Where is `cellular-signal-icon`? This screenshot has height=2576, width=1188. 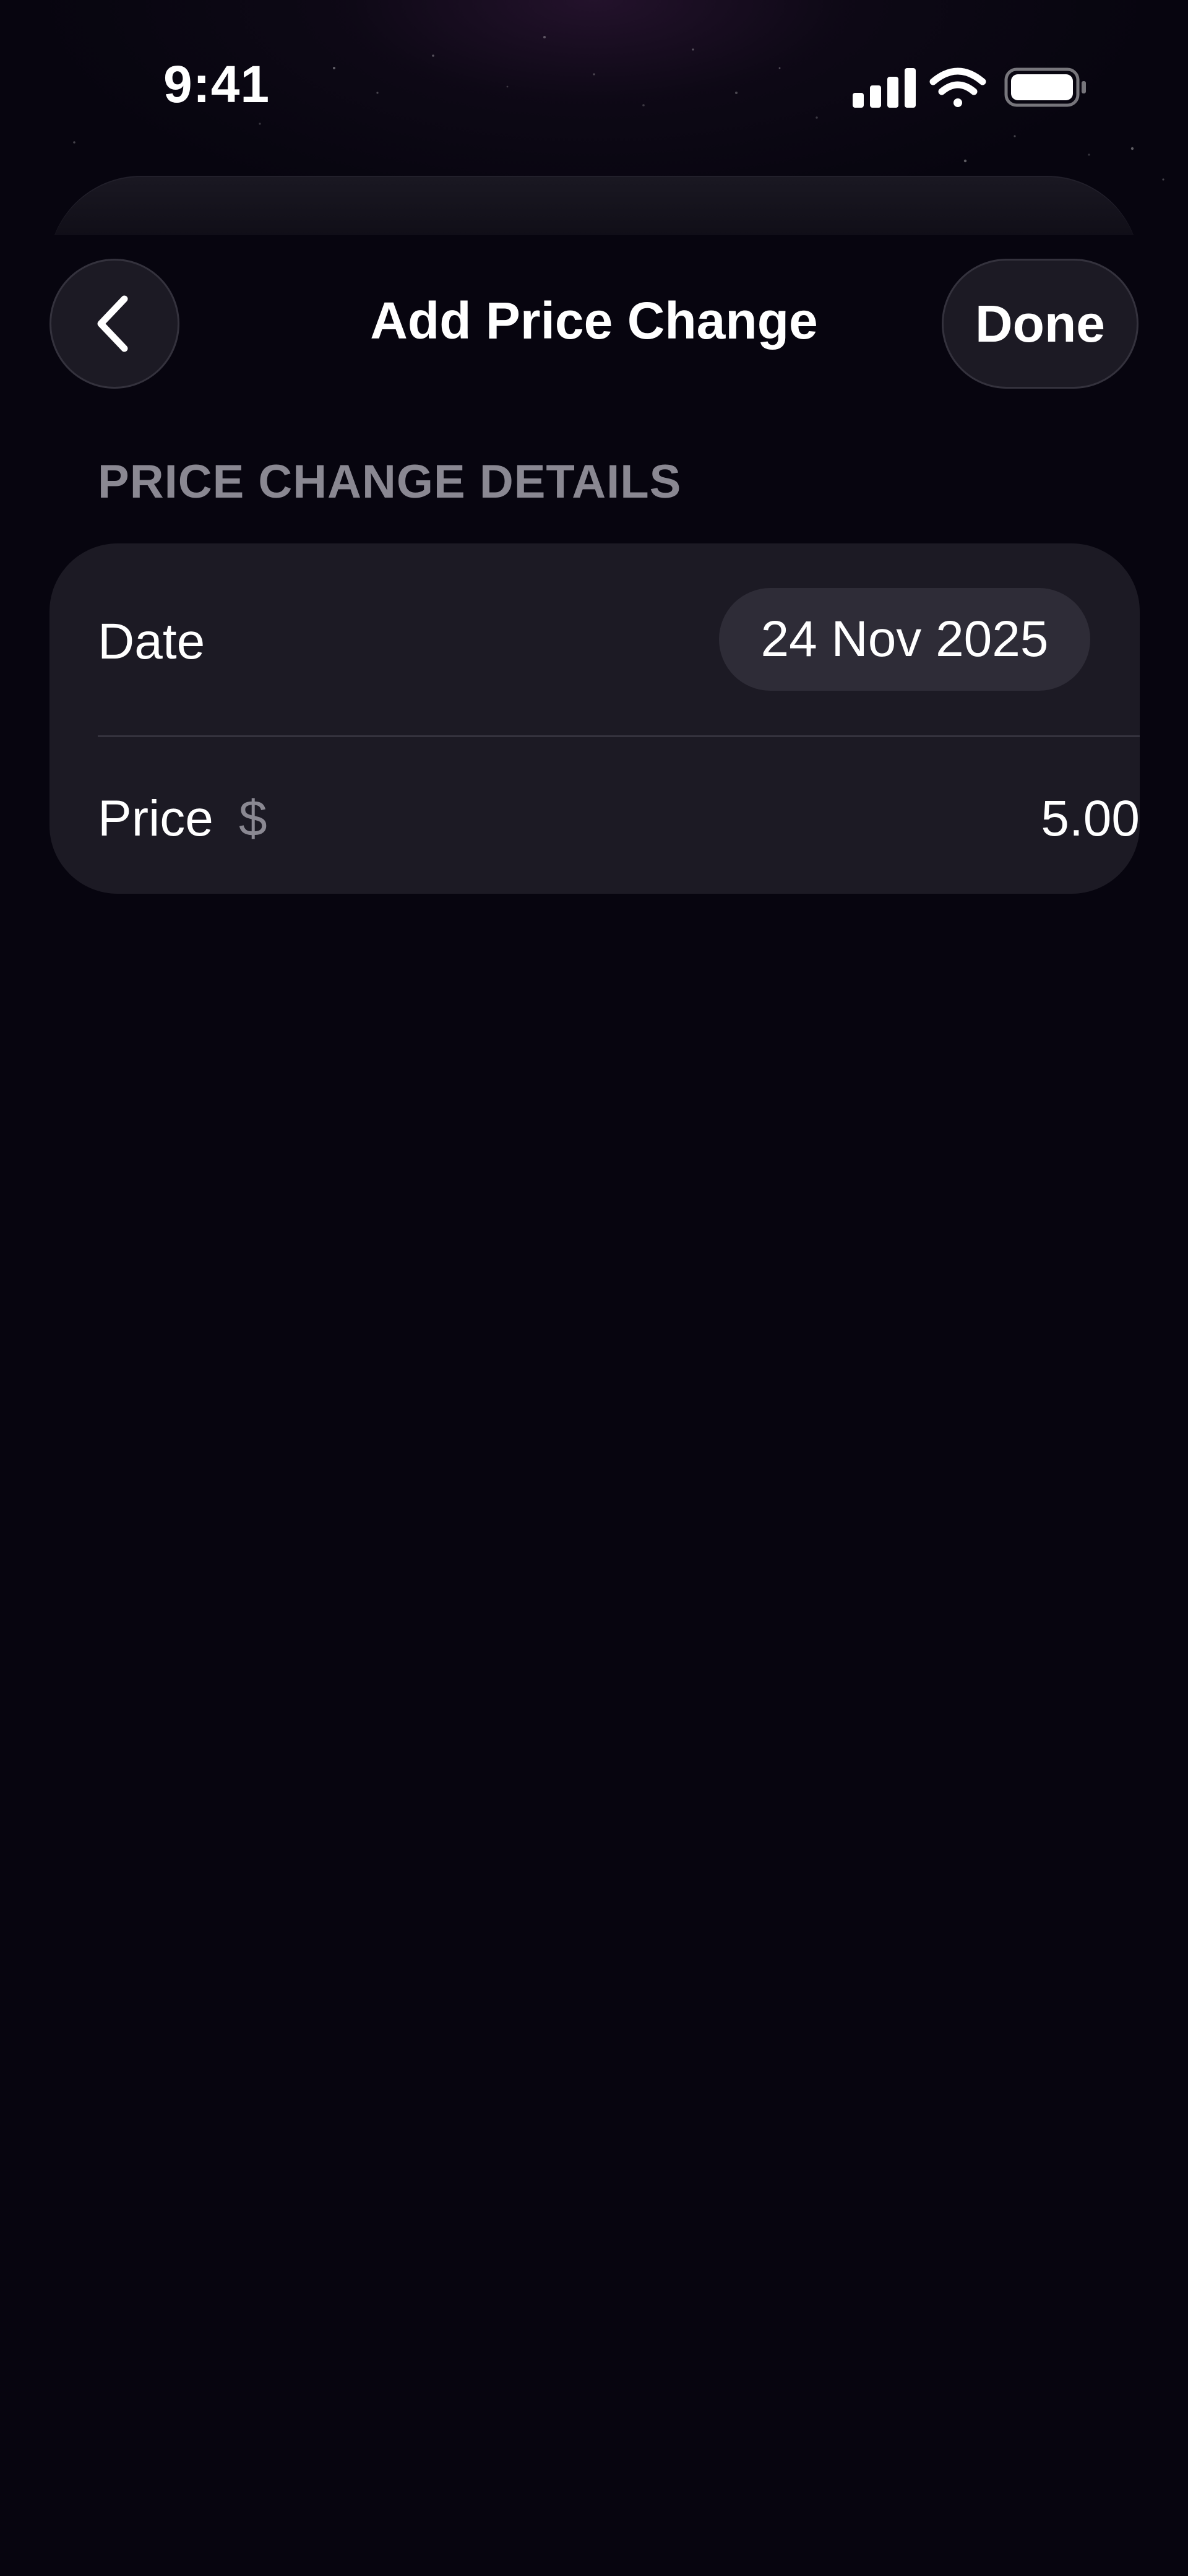 cellular-signal-icon is located at coordinates (884, 88).